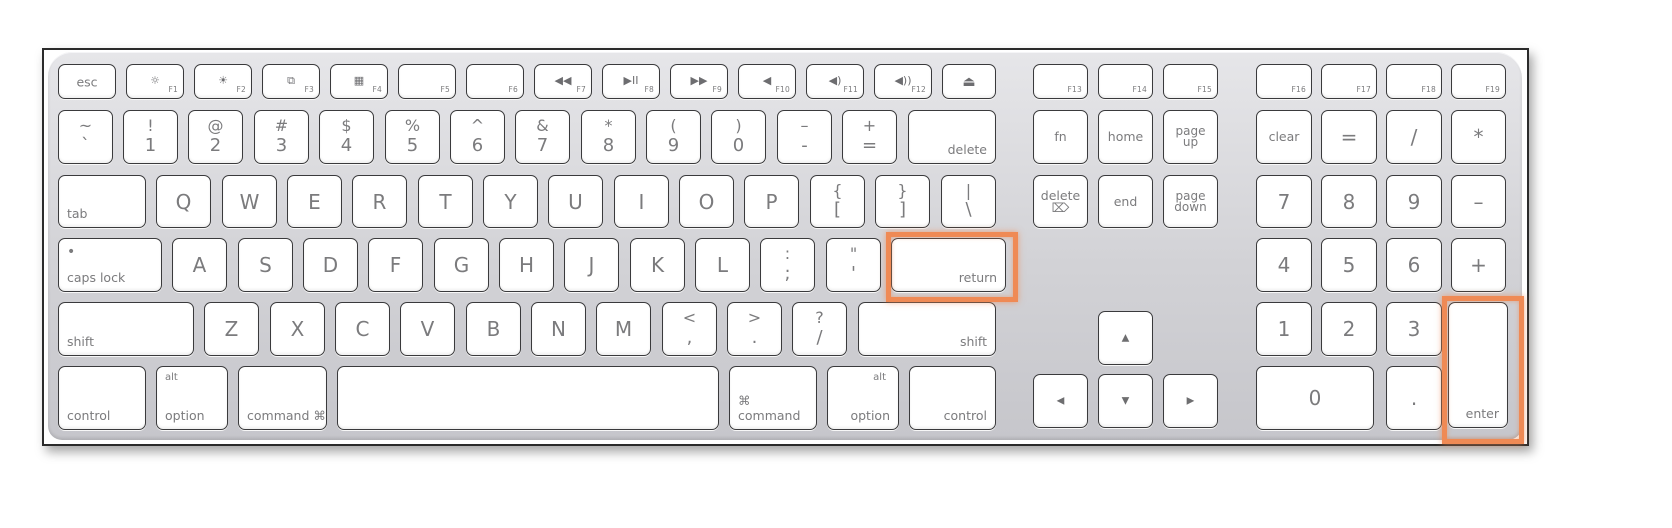 The height and width of the screenshot is (528, 1672). What do you see at coordinates (699, 81) in the screenshot?
I see `key-f9: ▶▶ F9` at bounding box center [699, 81].